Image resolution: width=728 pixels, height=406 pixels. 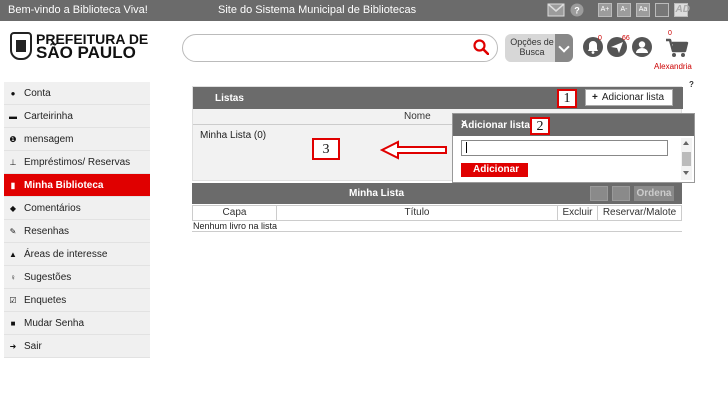 What do you see at coordinates (624, 10) in the screenshot?
I see `font-decrease-button: A-` at bounding box center [624, 10].